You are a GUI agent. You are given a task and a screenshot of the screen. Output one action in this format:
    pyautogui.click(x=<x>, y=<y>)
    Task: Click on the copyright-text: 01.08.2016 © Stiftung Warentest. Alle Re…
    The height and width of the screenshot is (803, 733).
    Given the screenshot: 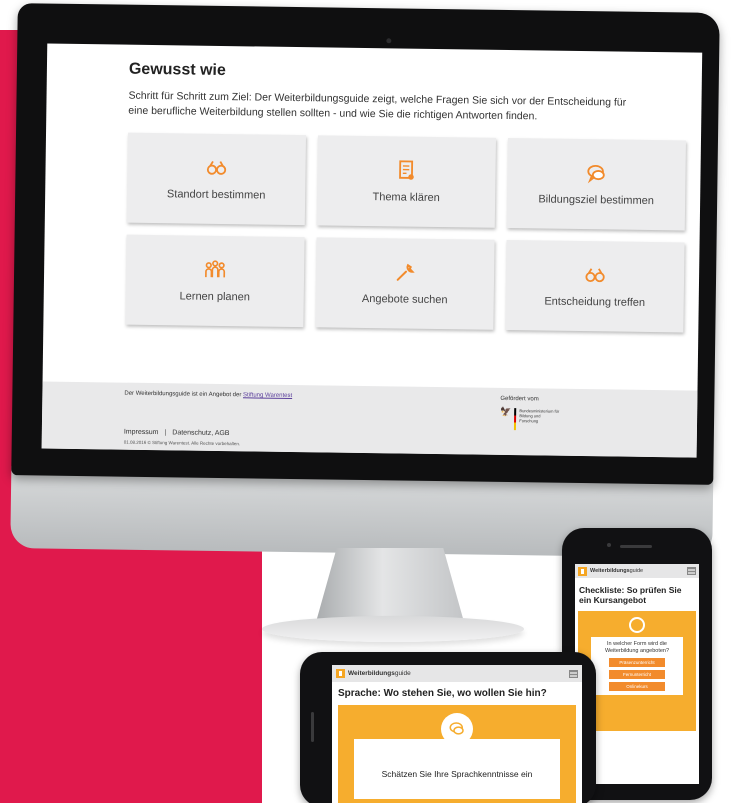 What is the action you would take?
    pyautogui.click(x=182, y=443)
    